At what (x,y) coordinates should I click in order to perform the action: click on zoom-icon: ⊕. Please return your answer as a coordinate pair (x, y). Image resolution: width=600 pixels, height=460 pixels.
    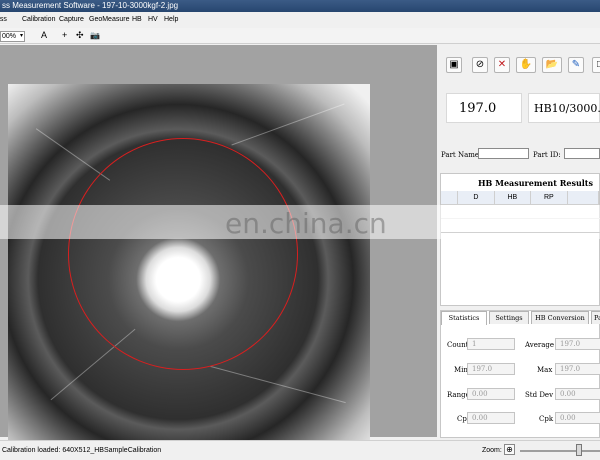
    Looking at the image, I should click on (509, 449).